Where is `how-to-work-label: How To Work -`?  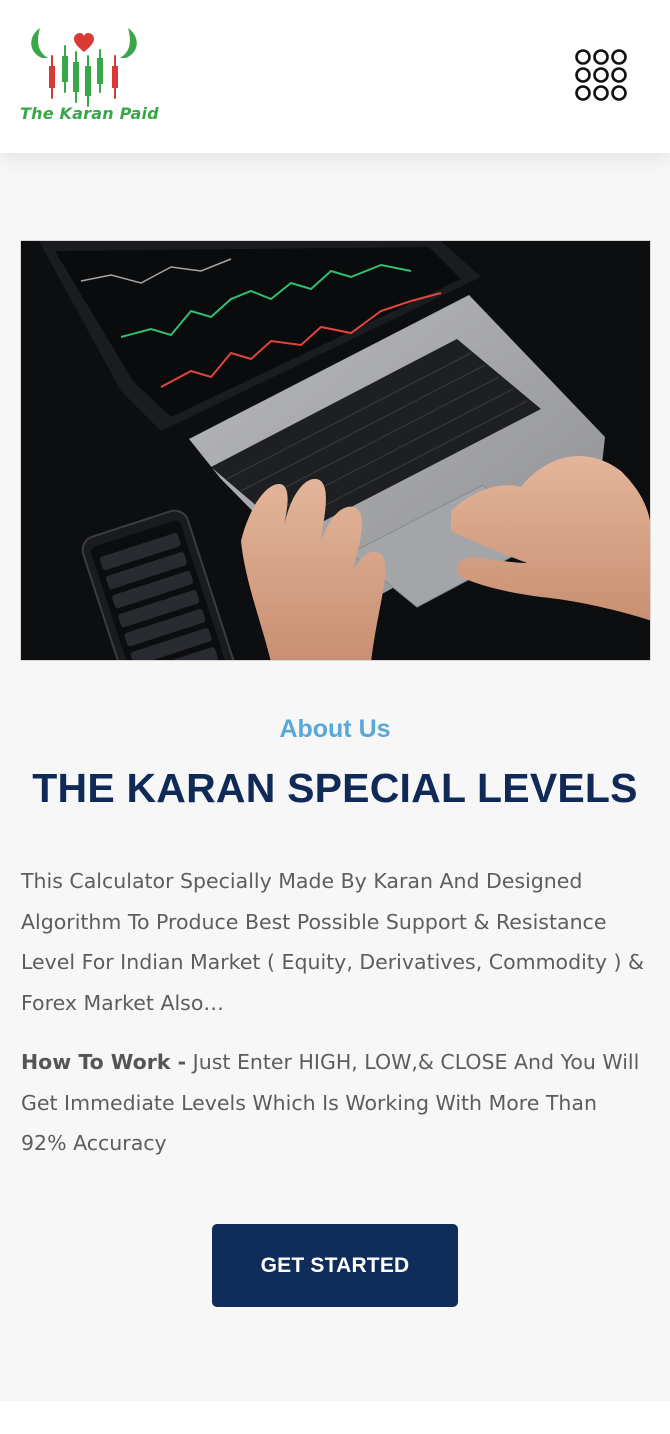 how-to-work-label: How To Work - is located at coordinates (104, 1062).